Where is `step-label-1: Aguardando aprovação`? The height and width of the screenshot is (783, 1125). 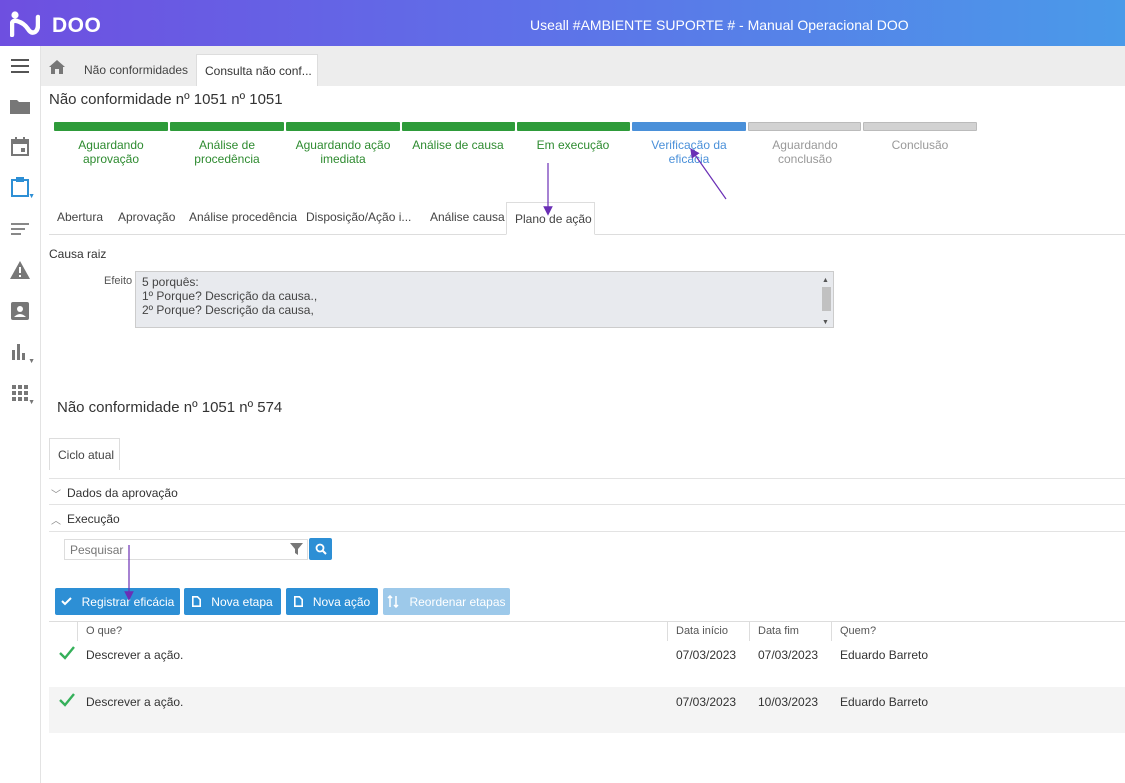 step-label-1: Aguardando aprovação is located at coordinates (111, 152).